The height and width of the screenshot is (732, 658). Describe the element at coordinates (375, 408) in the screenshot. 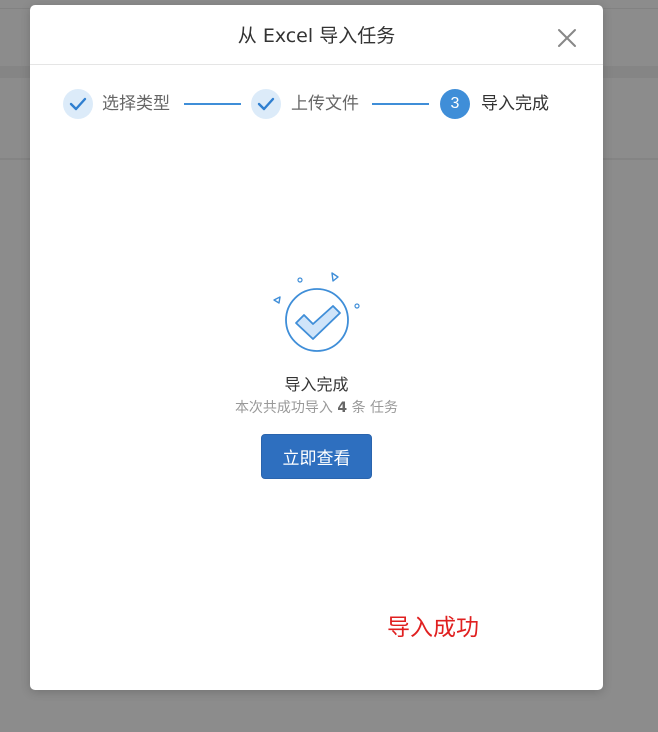

I see `result-desc-suffix: 条 任务` at that location.